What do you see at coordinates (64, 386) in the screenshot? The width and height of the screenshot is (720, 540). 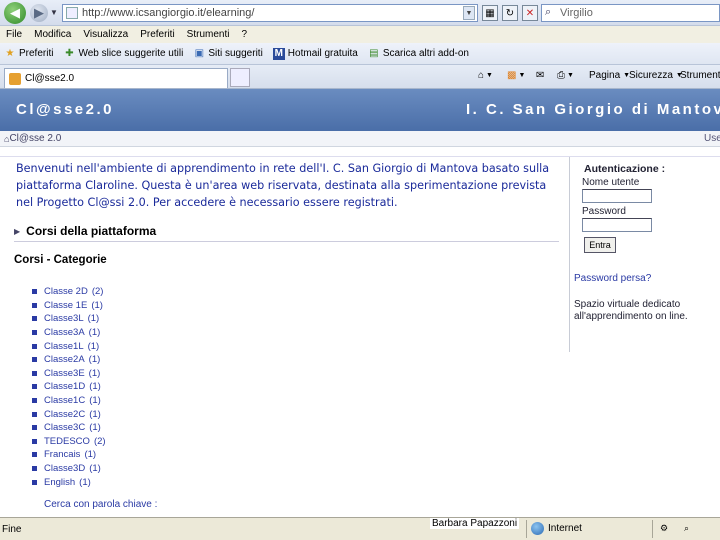 I see `category-link: Classe1D` at bounding box center [64, 386].